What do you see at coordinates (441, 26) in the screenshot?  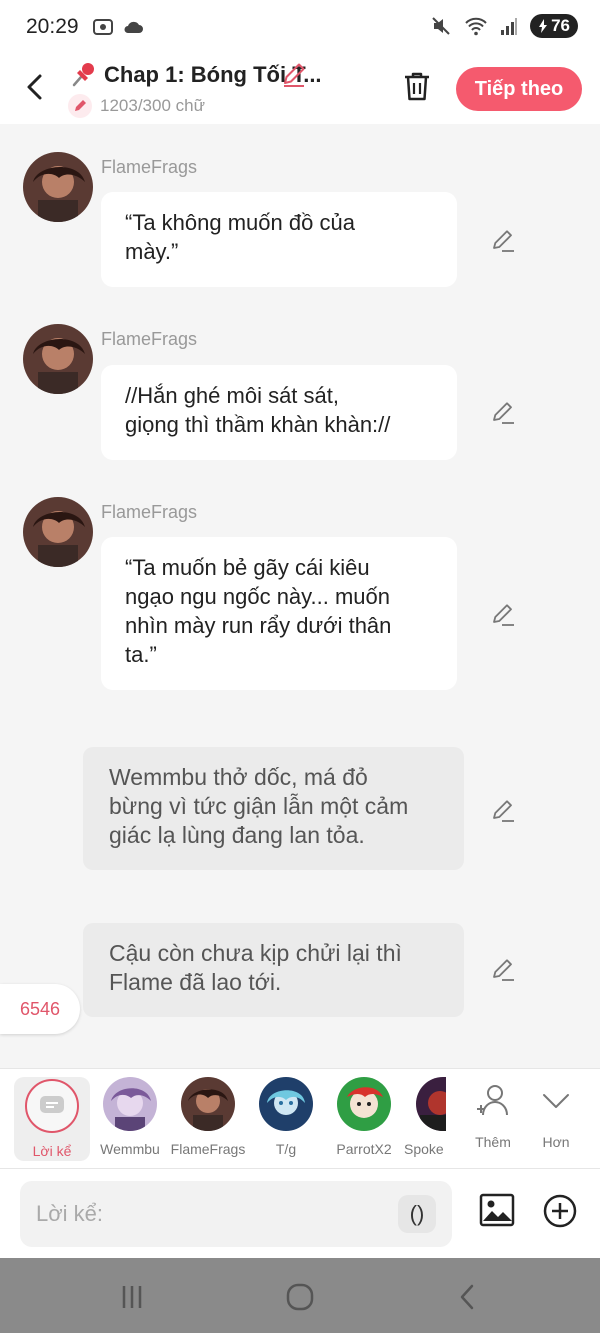 I see `mute-icon` at bounding box center [441, 26].